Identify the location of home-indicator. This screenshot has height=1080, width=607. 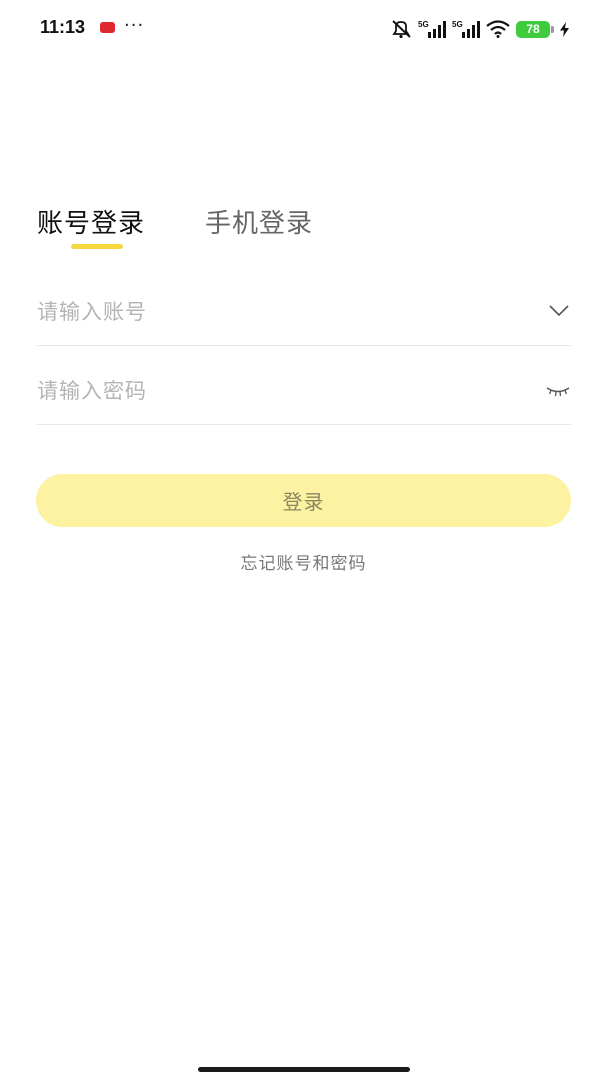
(304, 1069).